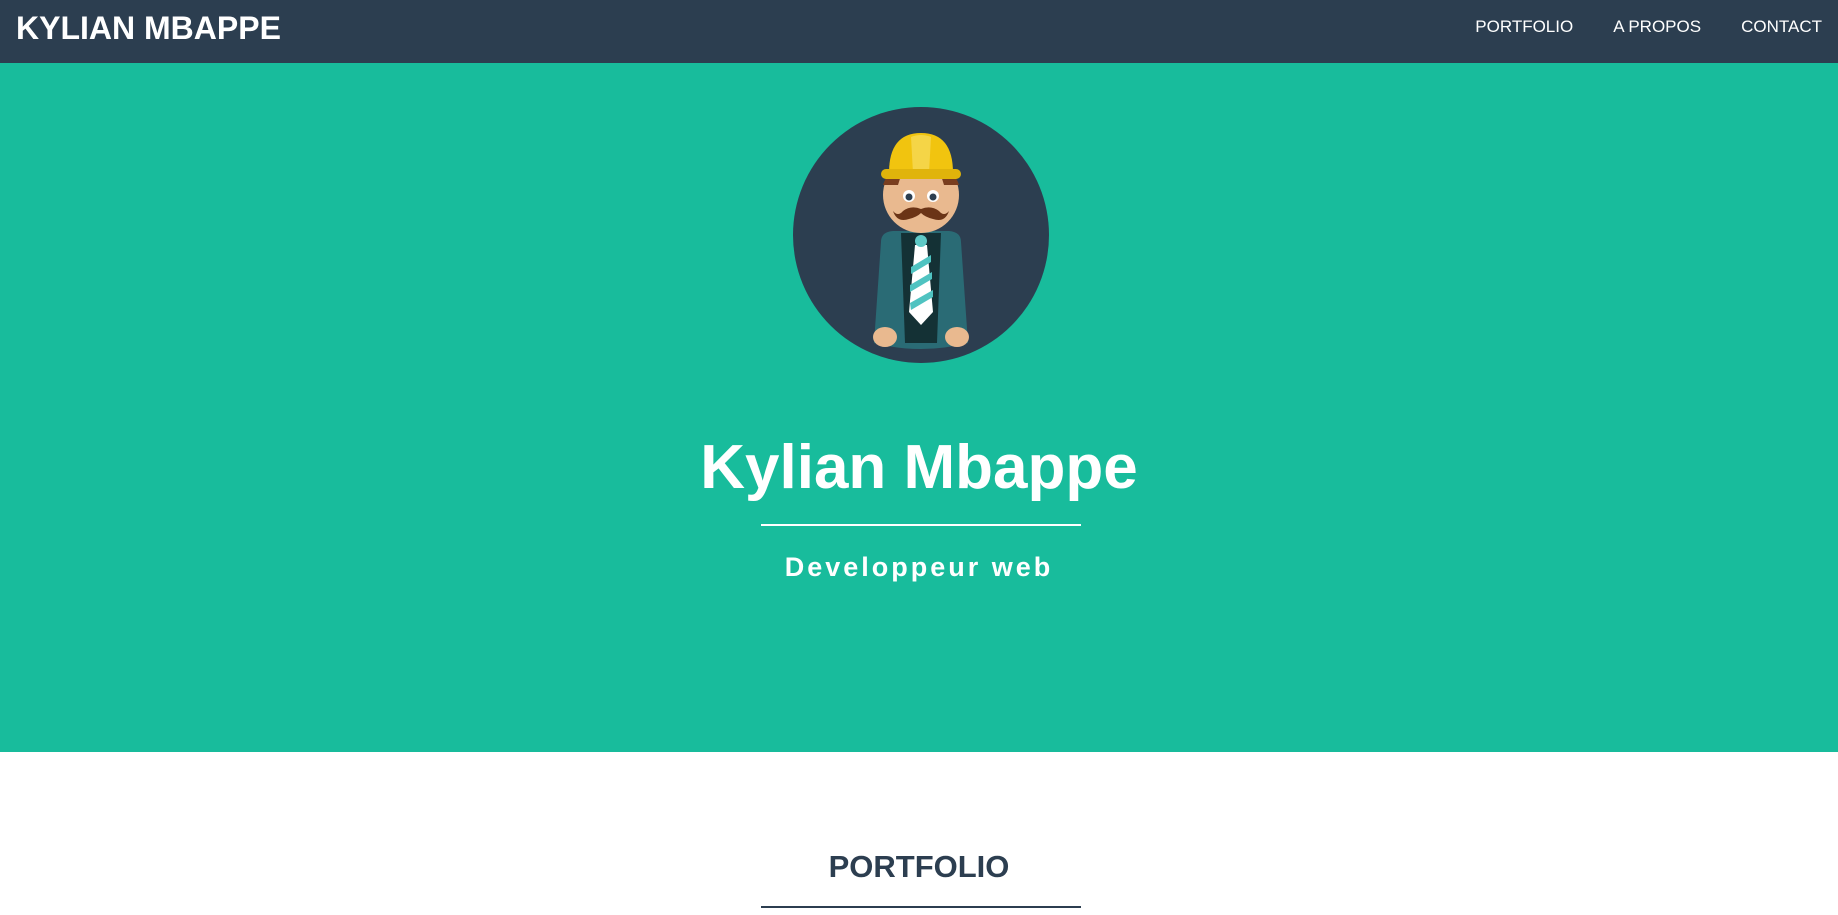 Image resolution: width=1838 pixels, height=915 pixels. Describe the element at coordinates (921, 907) in the screenshot. I see `portfolio-divider` at that location.